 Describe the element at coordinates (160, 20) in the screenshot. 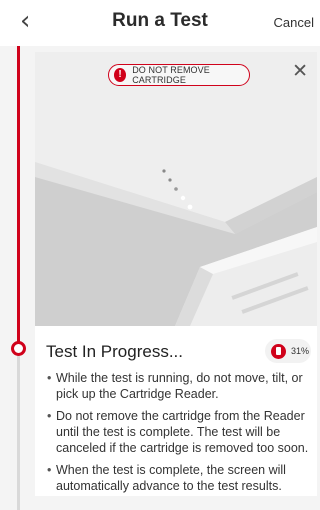

I see `page-title: Run a Test` at that location.